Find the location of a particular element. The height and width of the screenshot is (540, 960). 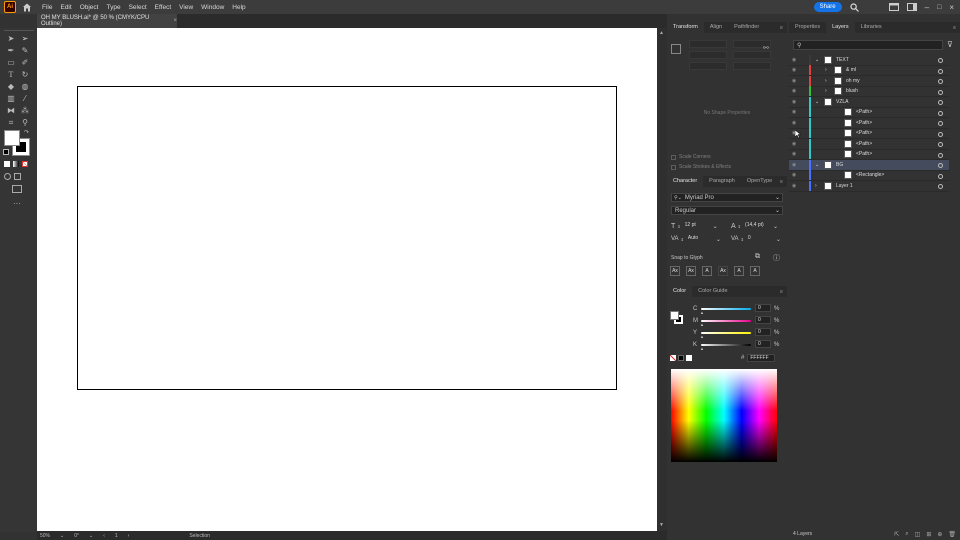

vertical-scrollbar: ▲ ▼ is located at coordinates (662, 279).